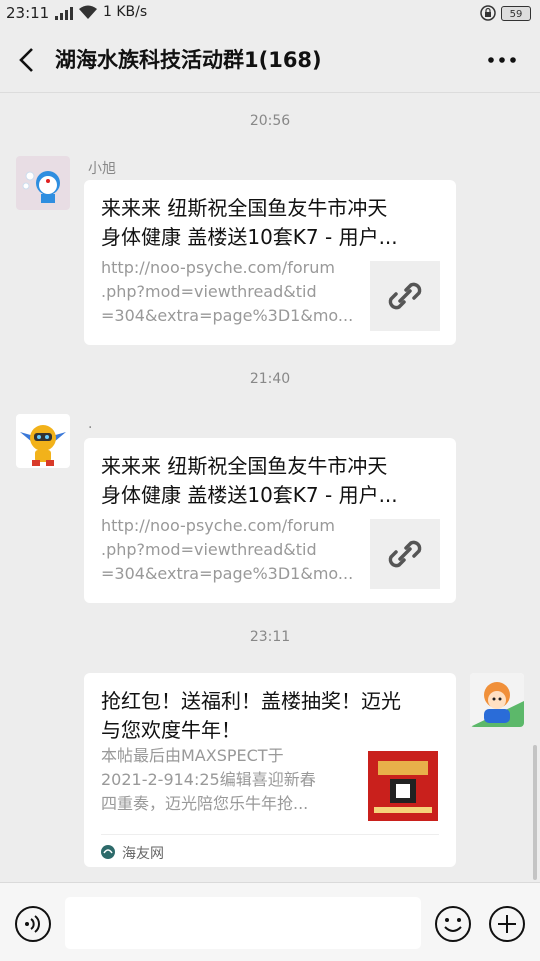 The height and width of the screenshot is (961, 540). Describe the element at coordinates (43, 445) in the screenshot. I see `robot-avatar-icon` at that location.